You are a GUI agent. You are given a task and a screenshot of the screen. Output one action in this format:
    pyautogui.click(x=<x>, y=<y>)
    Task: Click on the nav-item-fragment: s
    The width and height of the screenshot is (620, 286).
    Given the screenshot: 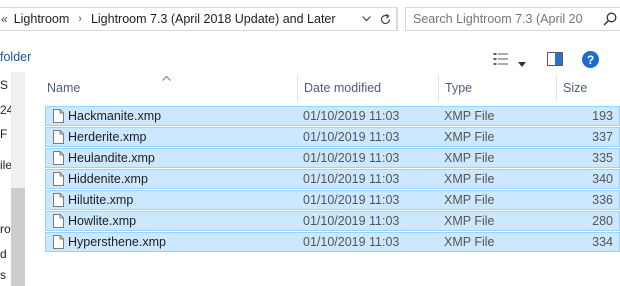 What is the action you would take?
    pyautogui.click(x=3, y=275)
    